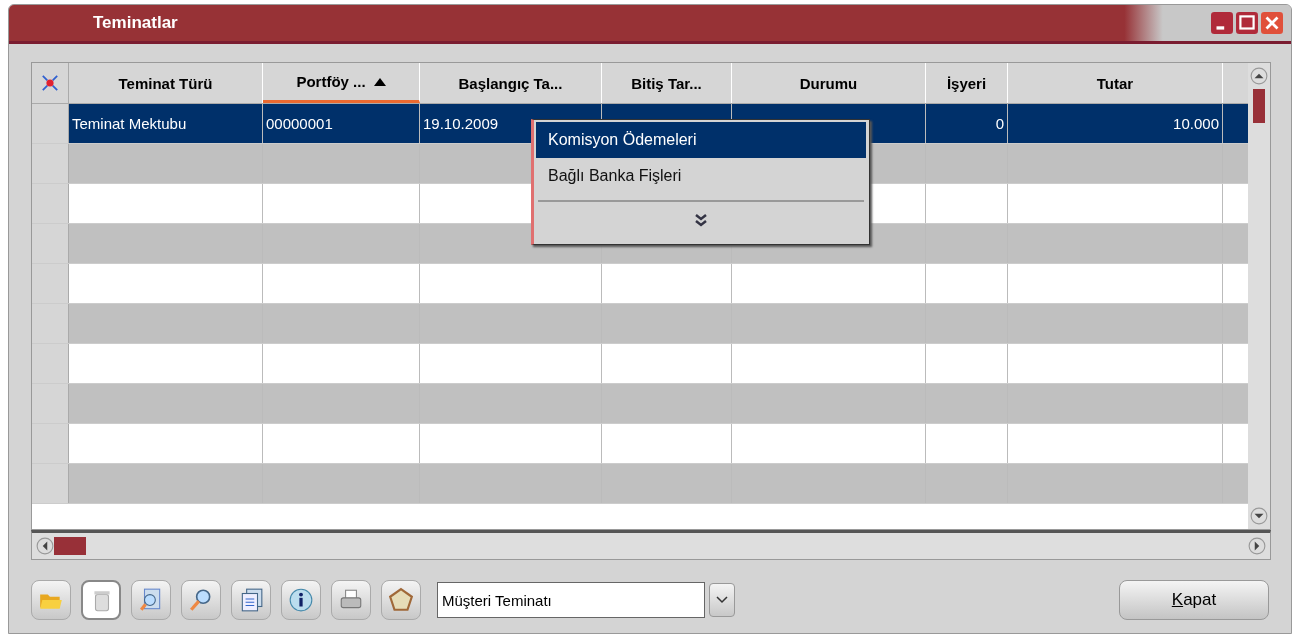  What do you see at coordinates (299, 123) in the screenshot?
I see `table-cell: 00000001` at bounding box center [299, 123].